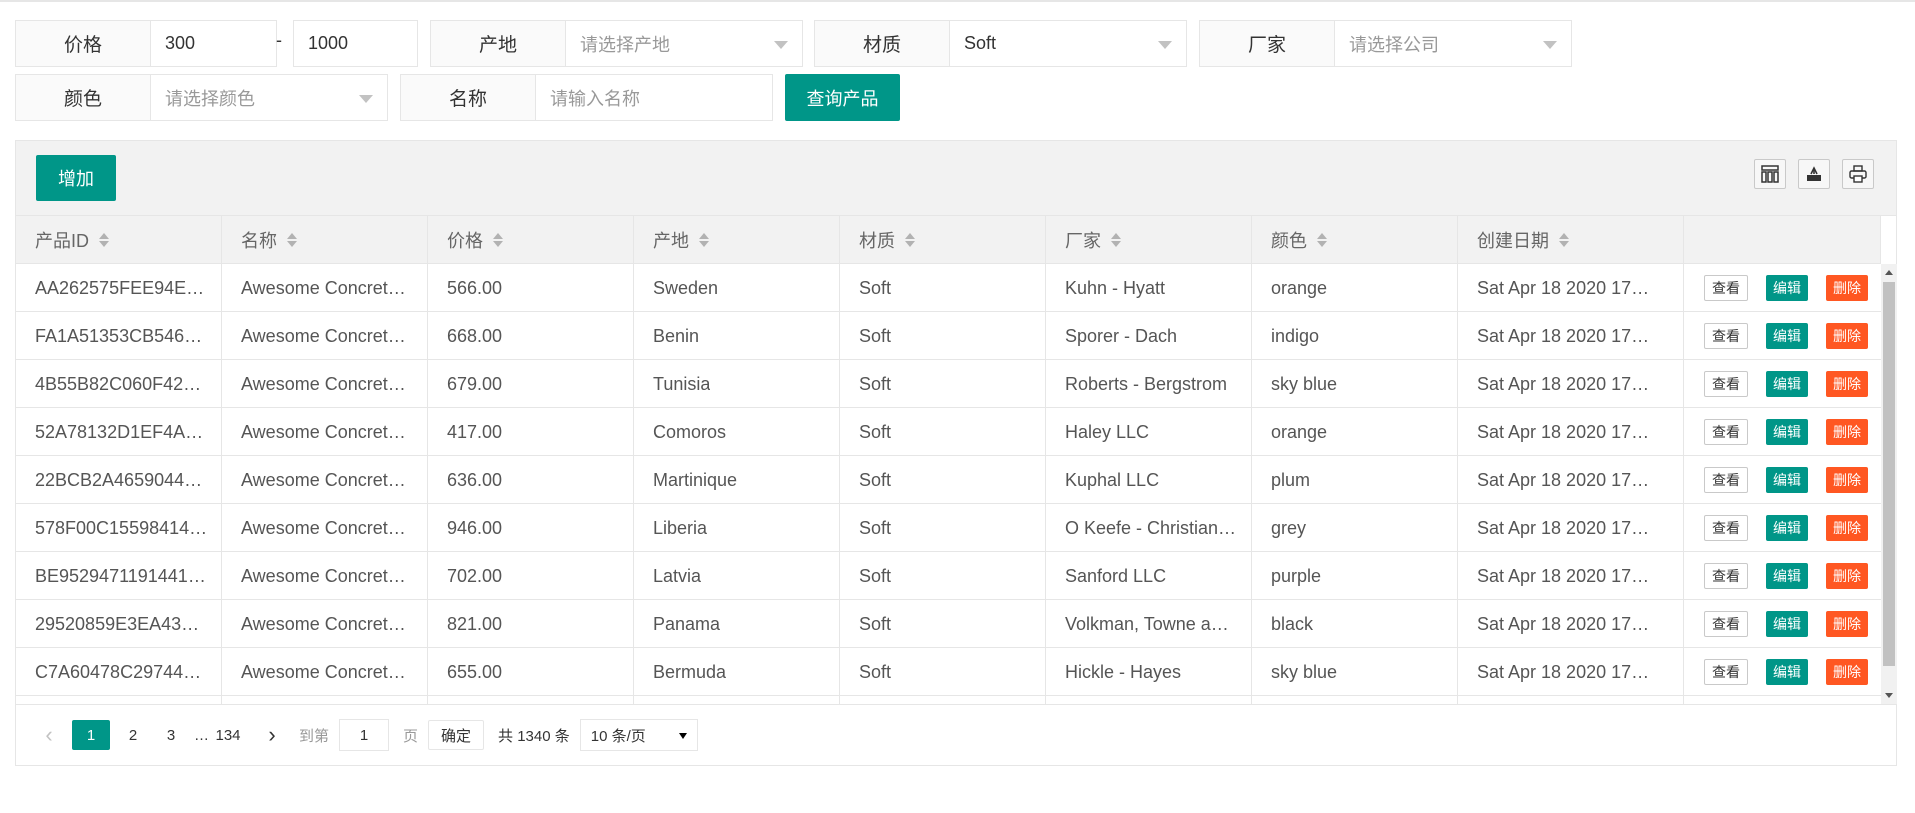 Image resolution: width=1915 pixels, height=813 pixels. Describe the element at coordinates (654, 97) in the screenshot. I see `name-input: 请输入名称` at that location.